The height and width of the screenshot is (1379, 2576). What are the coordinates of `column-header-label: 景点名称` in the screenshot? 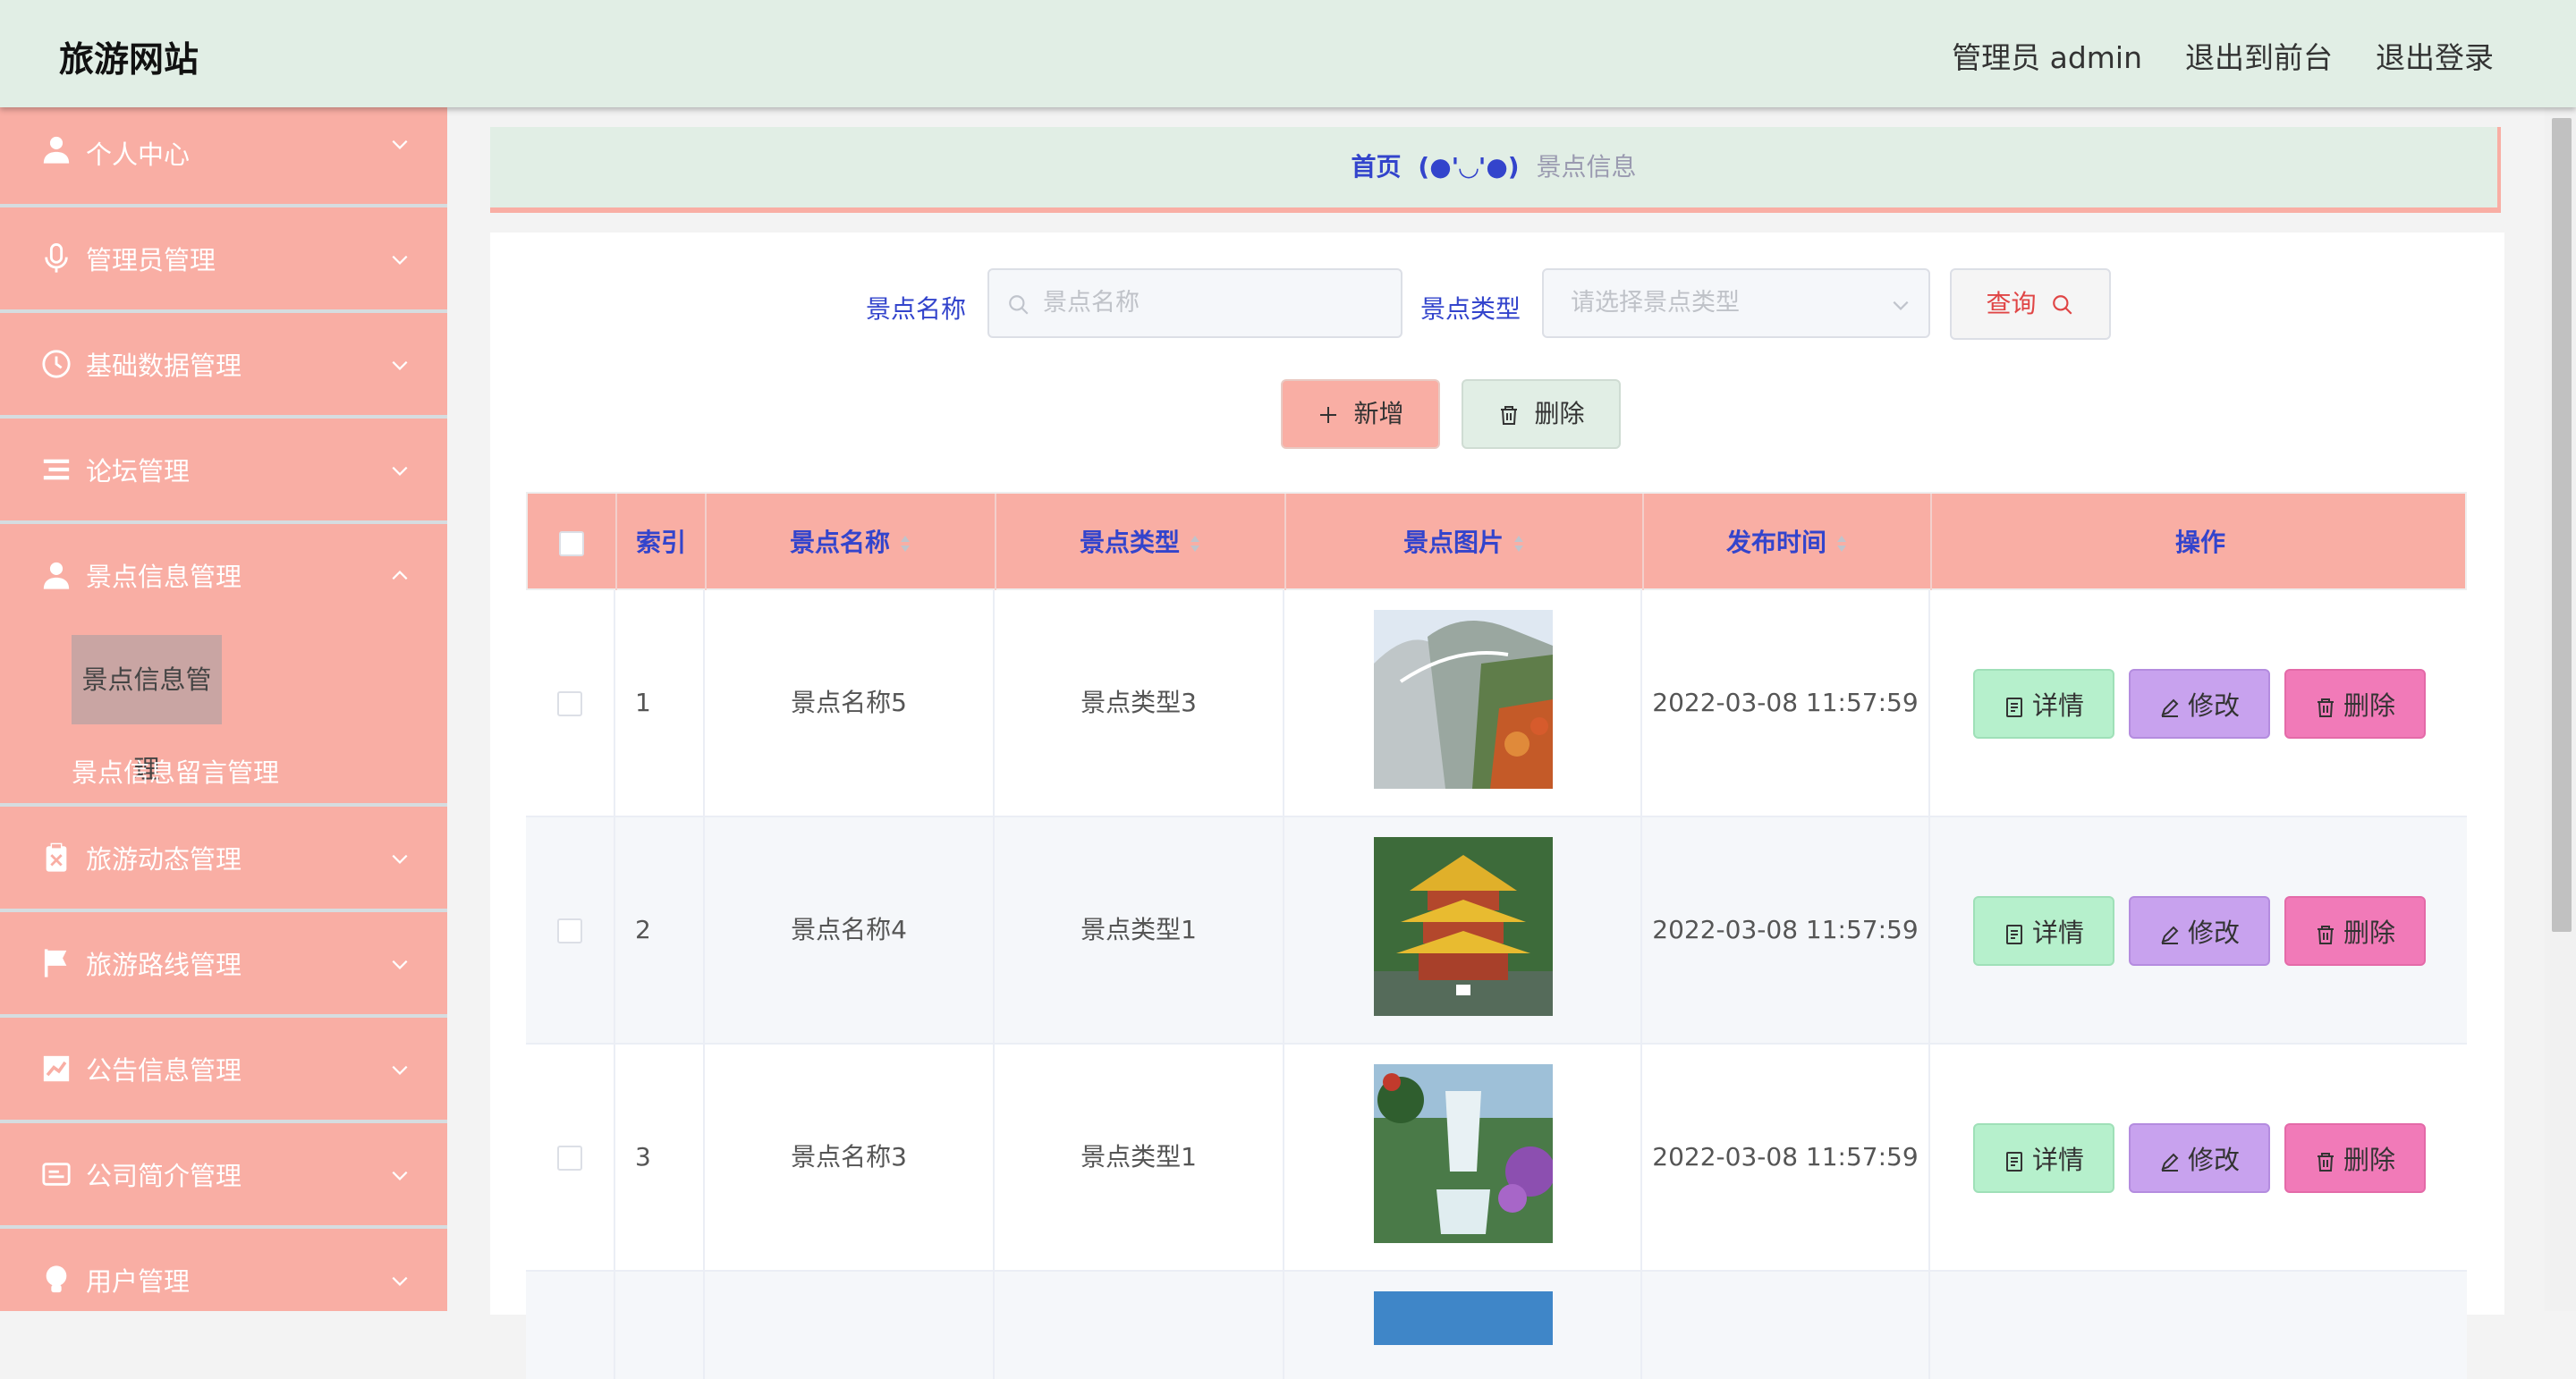 It's located at (839, 542).